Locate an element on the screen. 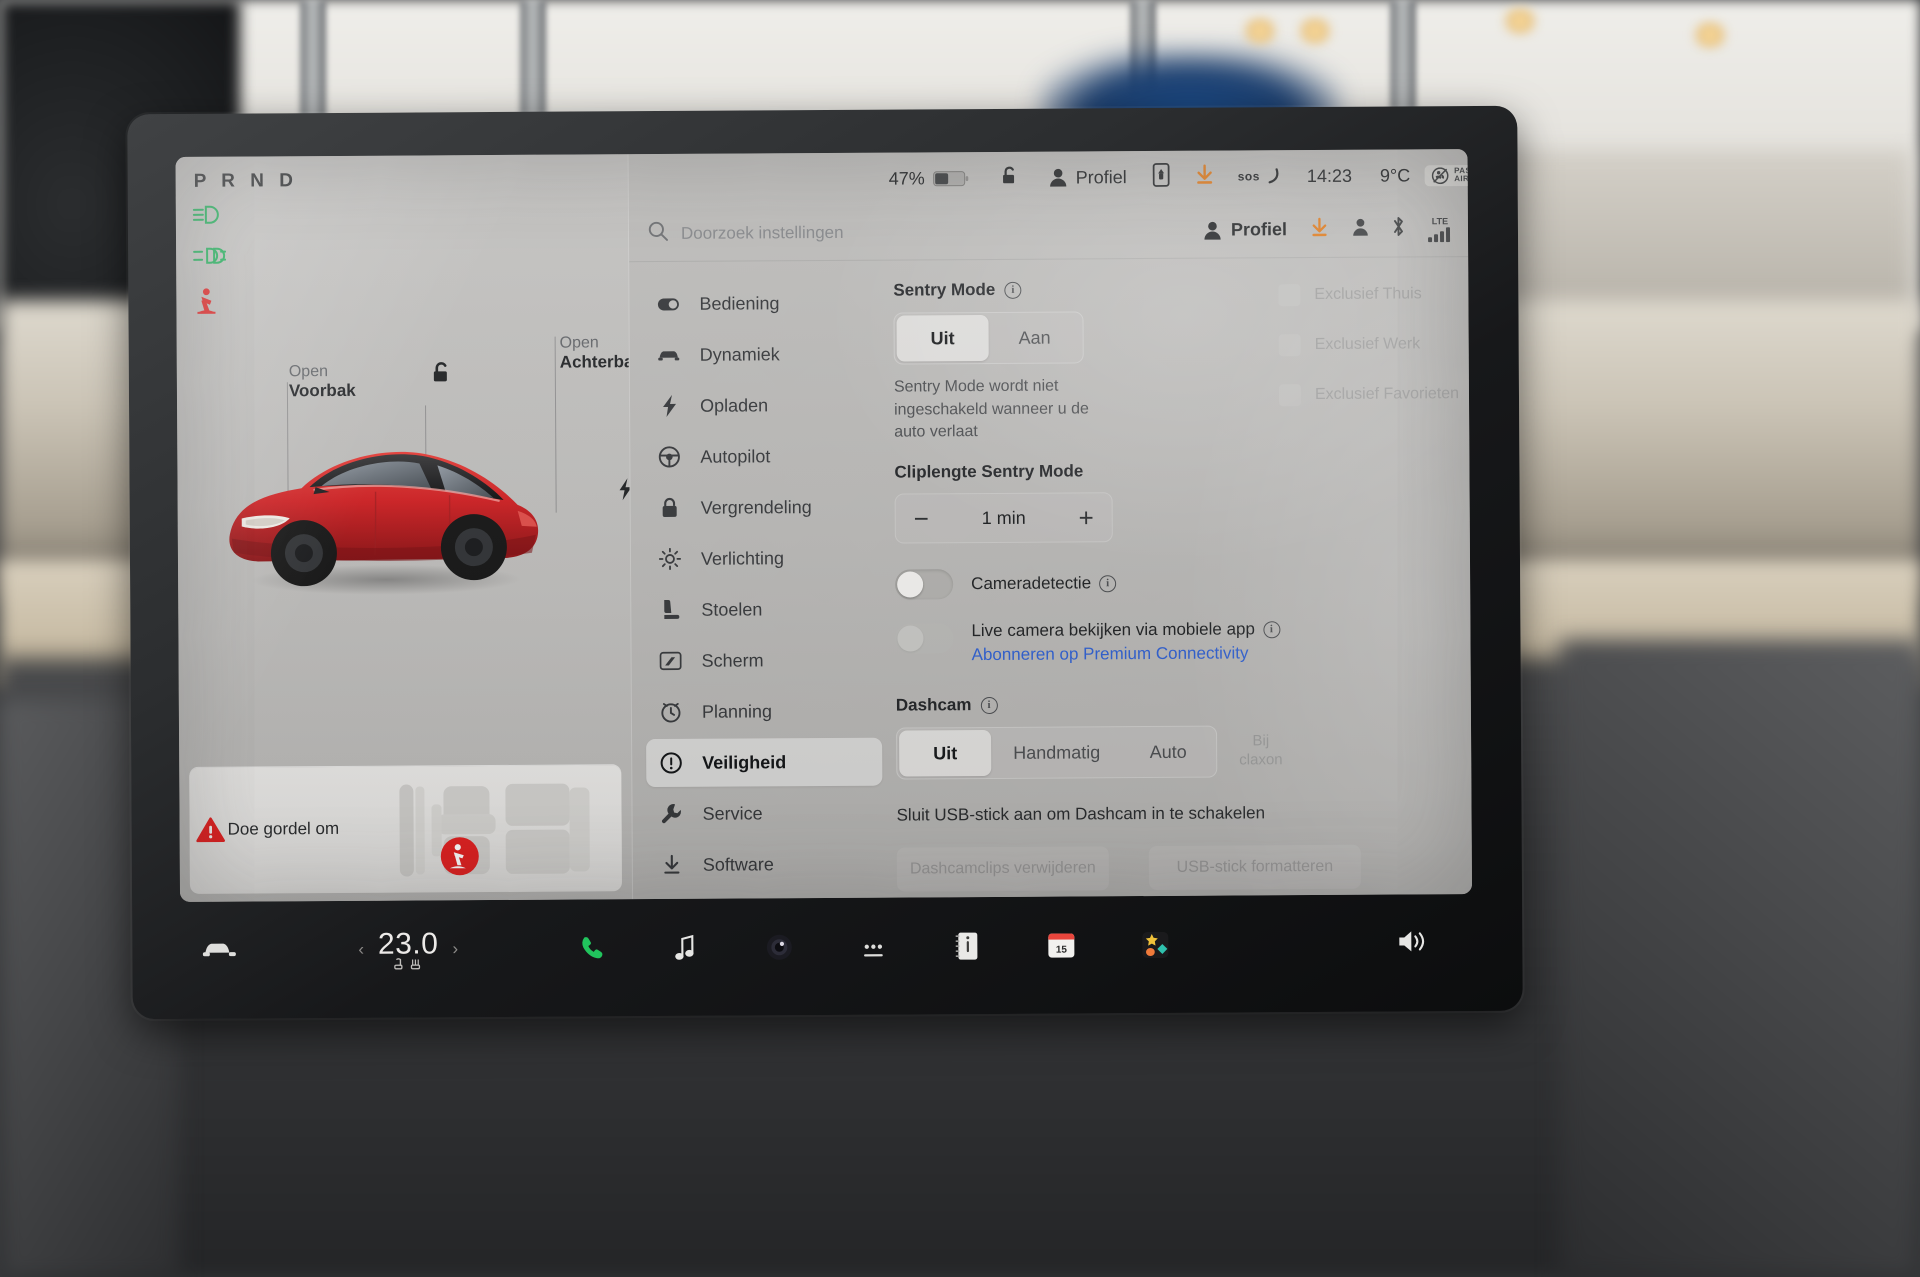  camera-detection-toggle is located at coordinates (924, 584).